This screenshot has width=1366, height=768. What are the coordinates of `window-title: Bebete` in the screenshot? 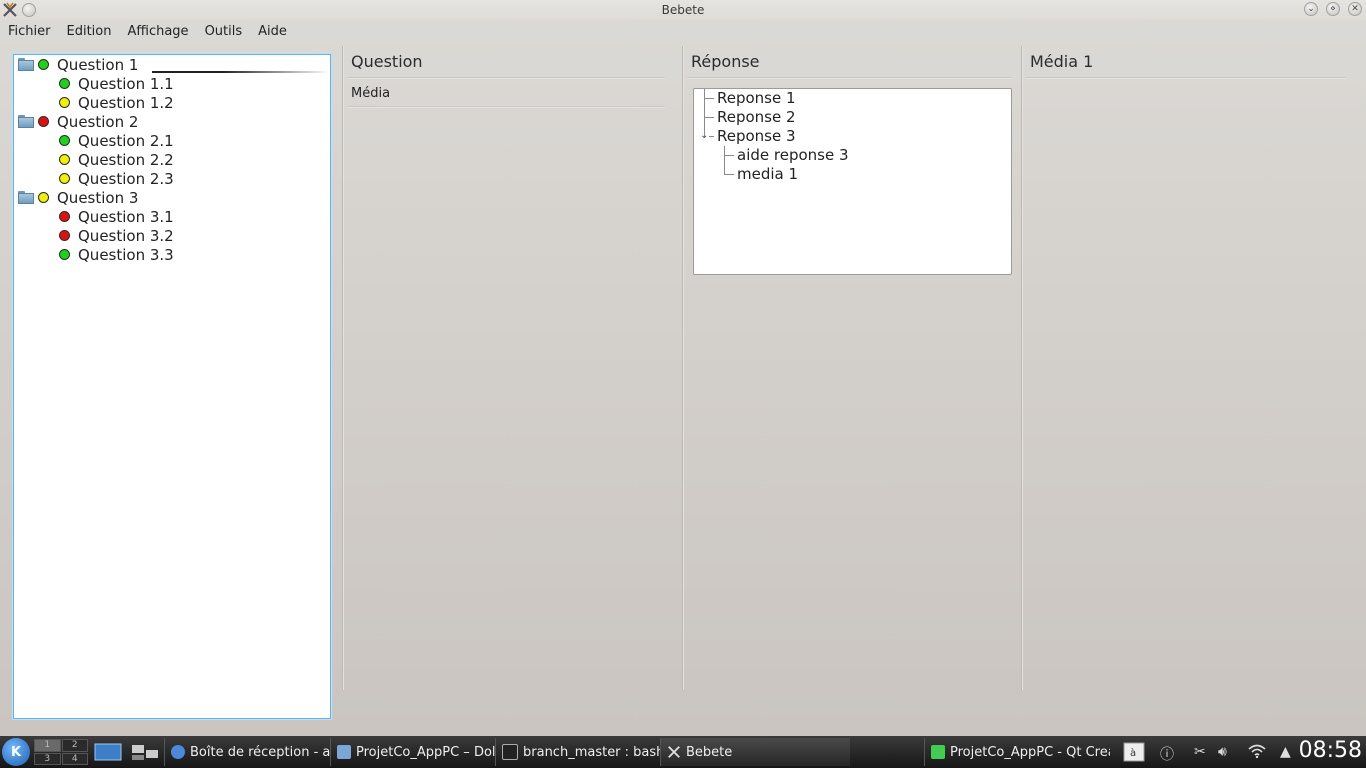 It's located at (683, 10).